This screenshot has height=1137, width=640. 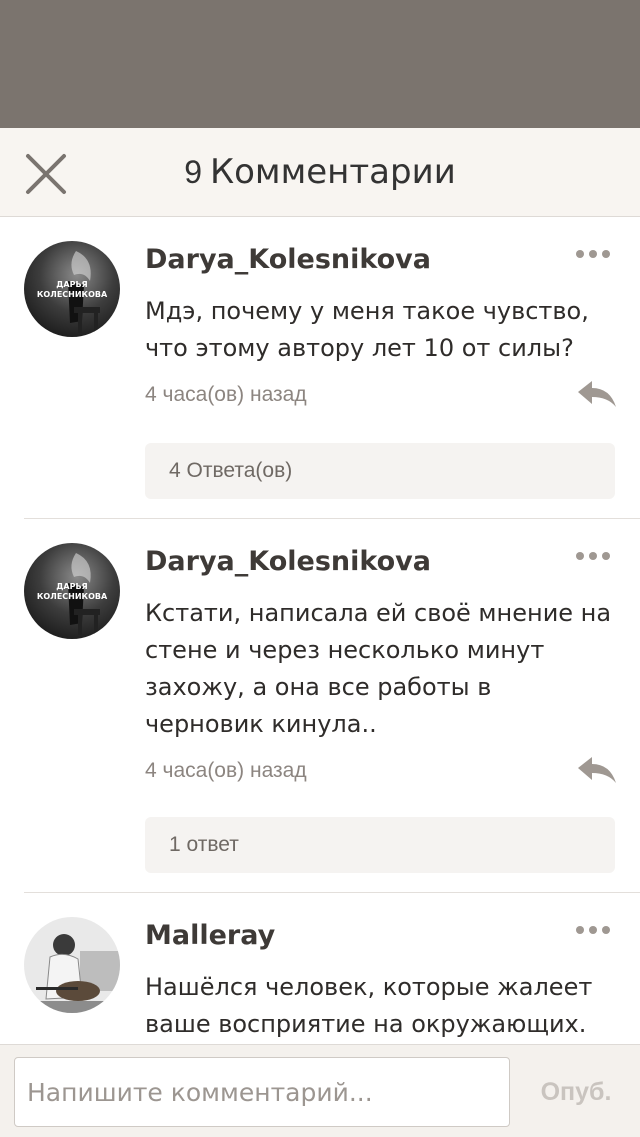 What do you see at coordinates (320, 64) in the screenshot?
I see `dimmed-background` at bounding box center [320, 64].